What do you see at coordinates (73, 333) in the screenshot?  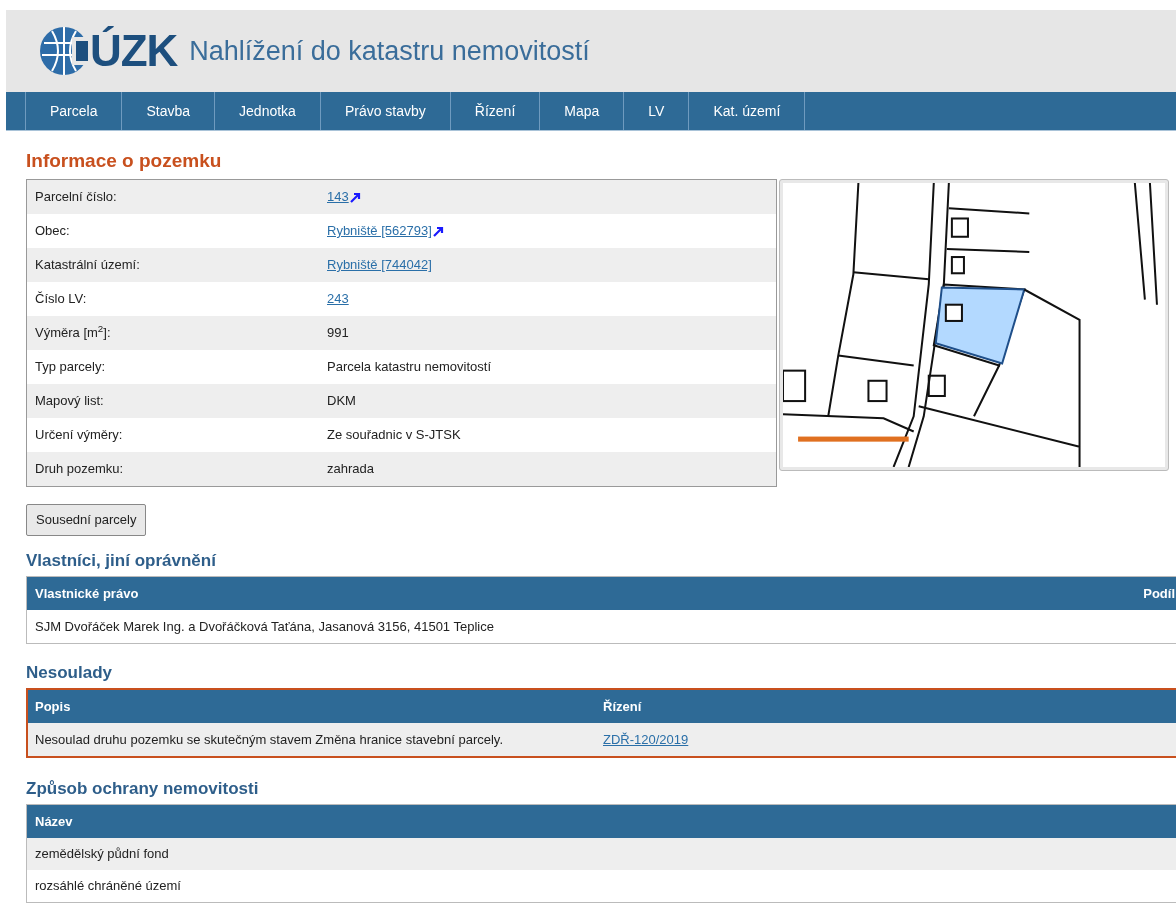 I see `field-label: Výměra [m$^{2}$]:` at bounding box center [73, 333].